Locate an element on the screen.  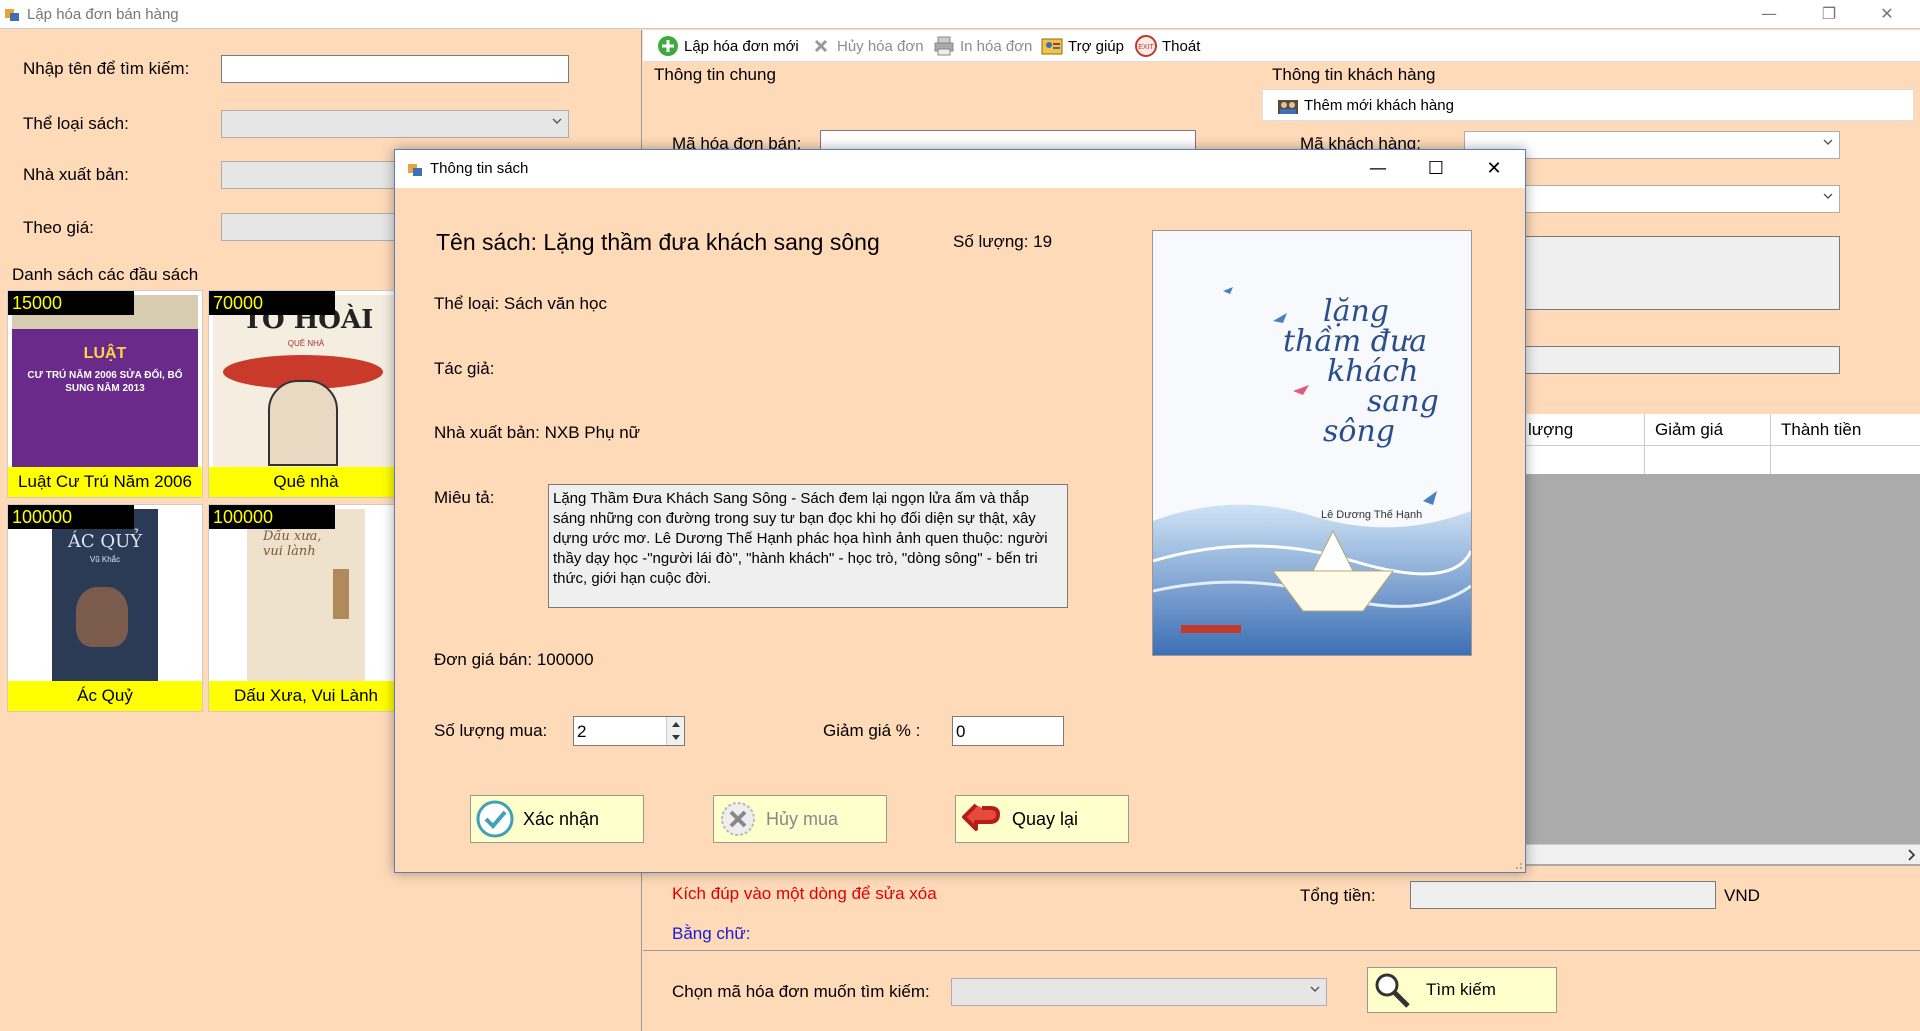
add-customer-button: Thêm mới khách hàng is located at coordinates (1365, 105).